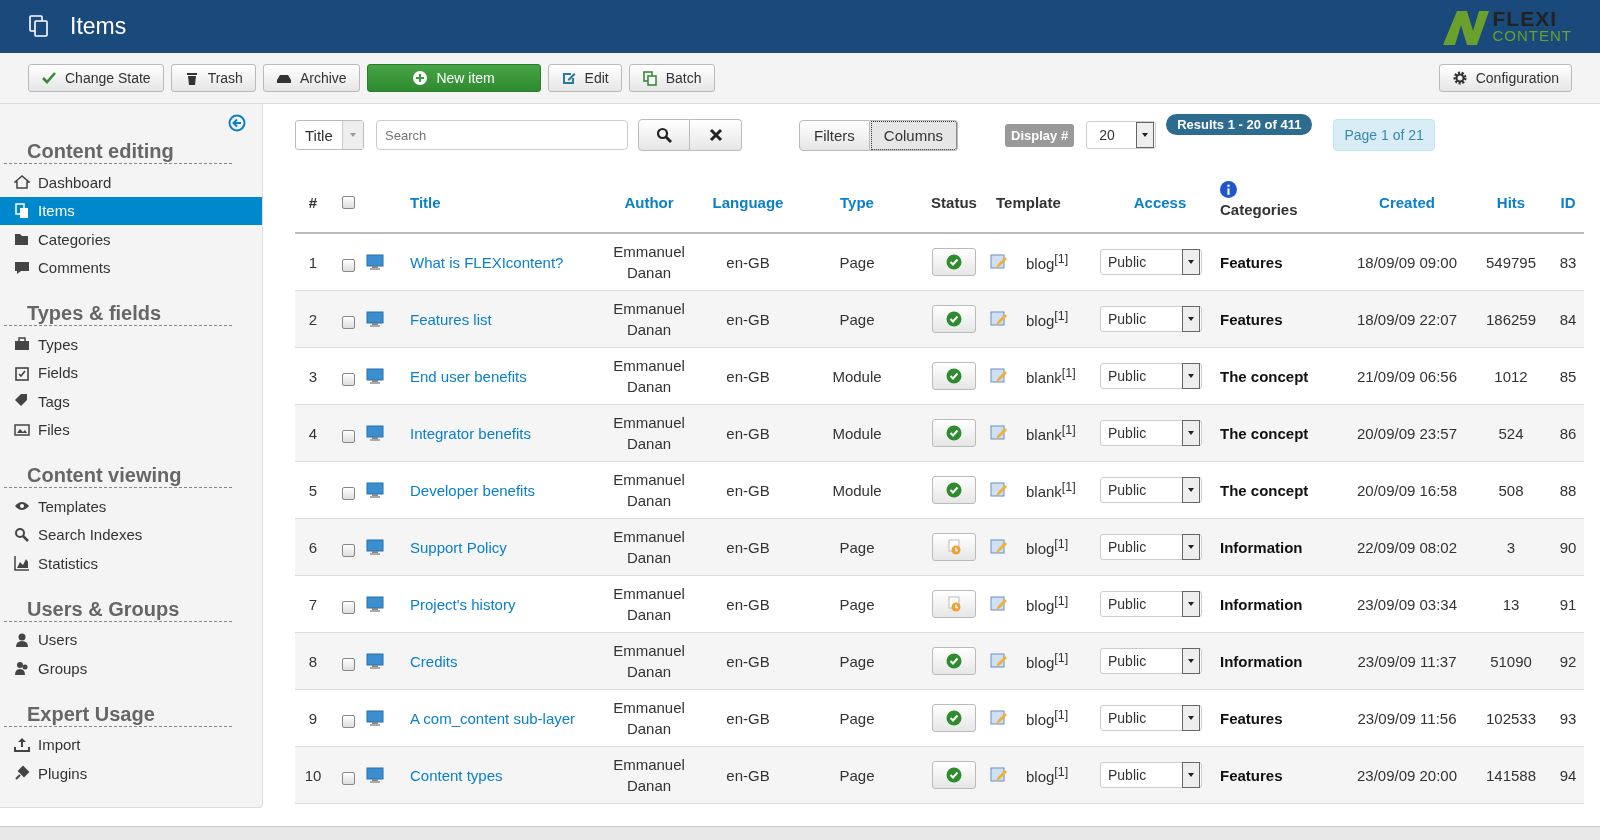  I want to click on column-header: Author, so click(649, 202).